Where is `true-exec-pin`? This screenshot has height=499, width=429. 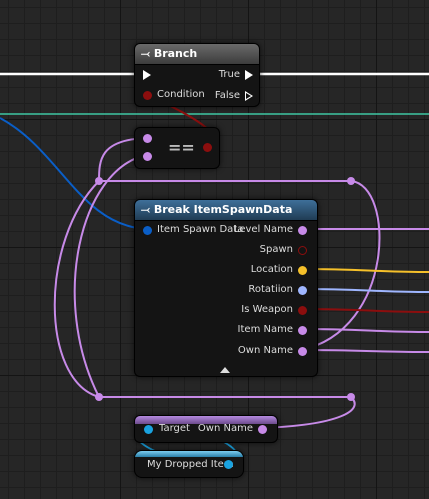
true-exec-pin is located at coordinates (249, 75).